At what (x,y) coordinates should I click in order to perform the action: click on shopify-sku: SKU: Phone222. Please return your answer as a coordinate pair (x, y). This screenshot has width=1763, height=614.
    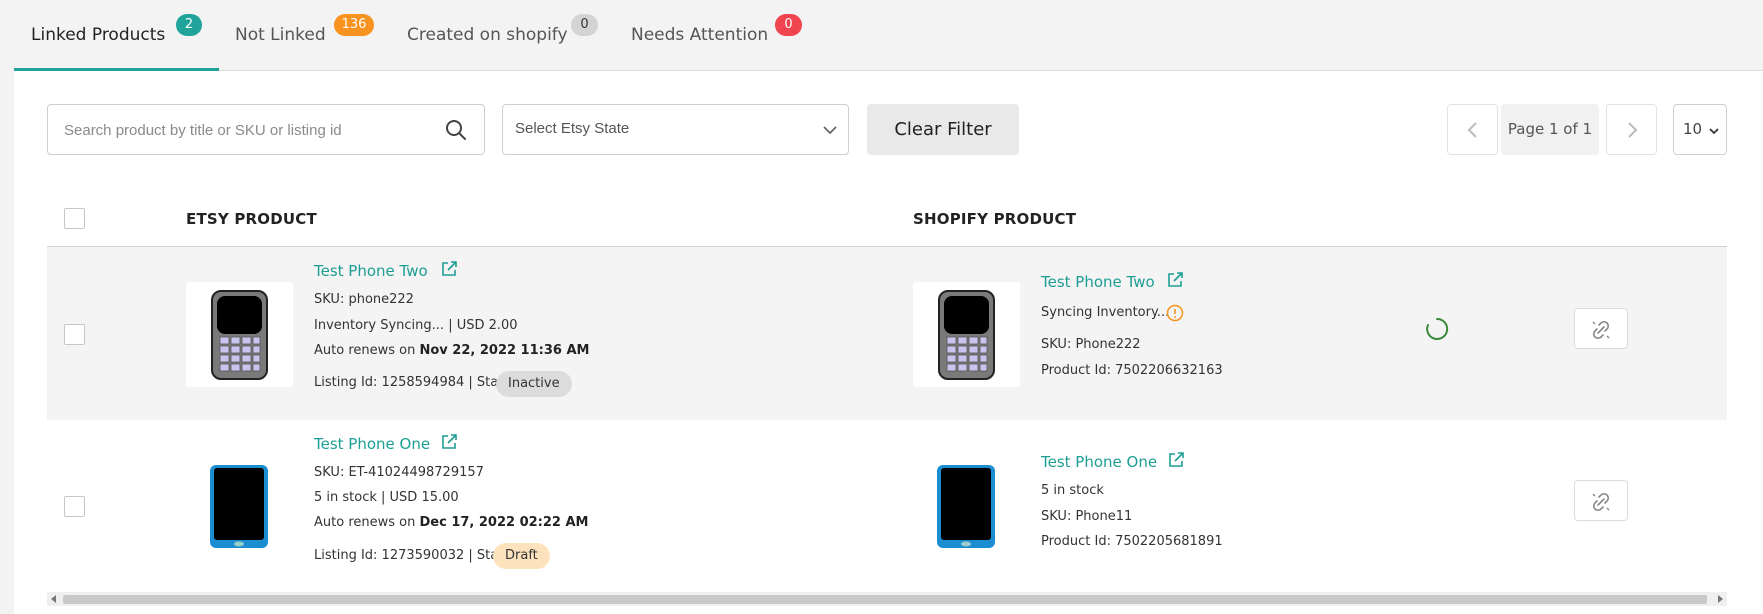
    Looking at the image, I should click on (1091, 344).